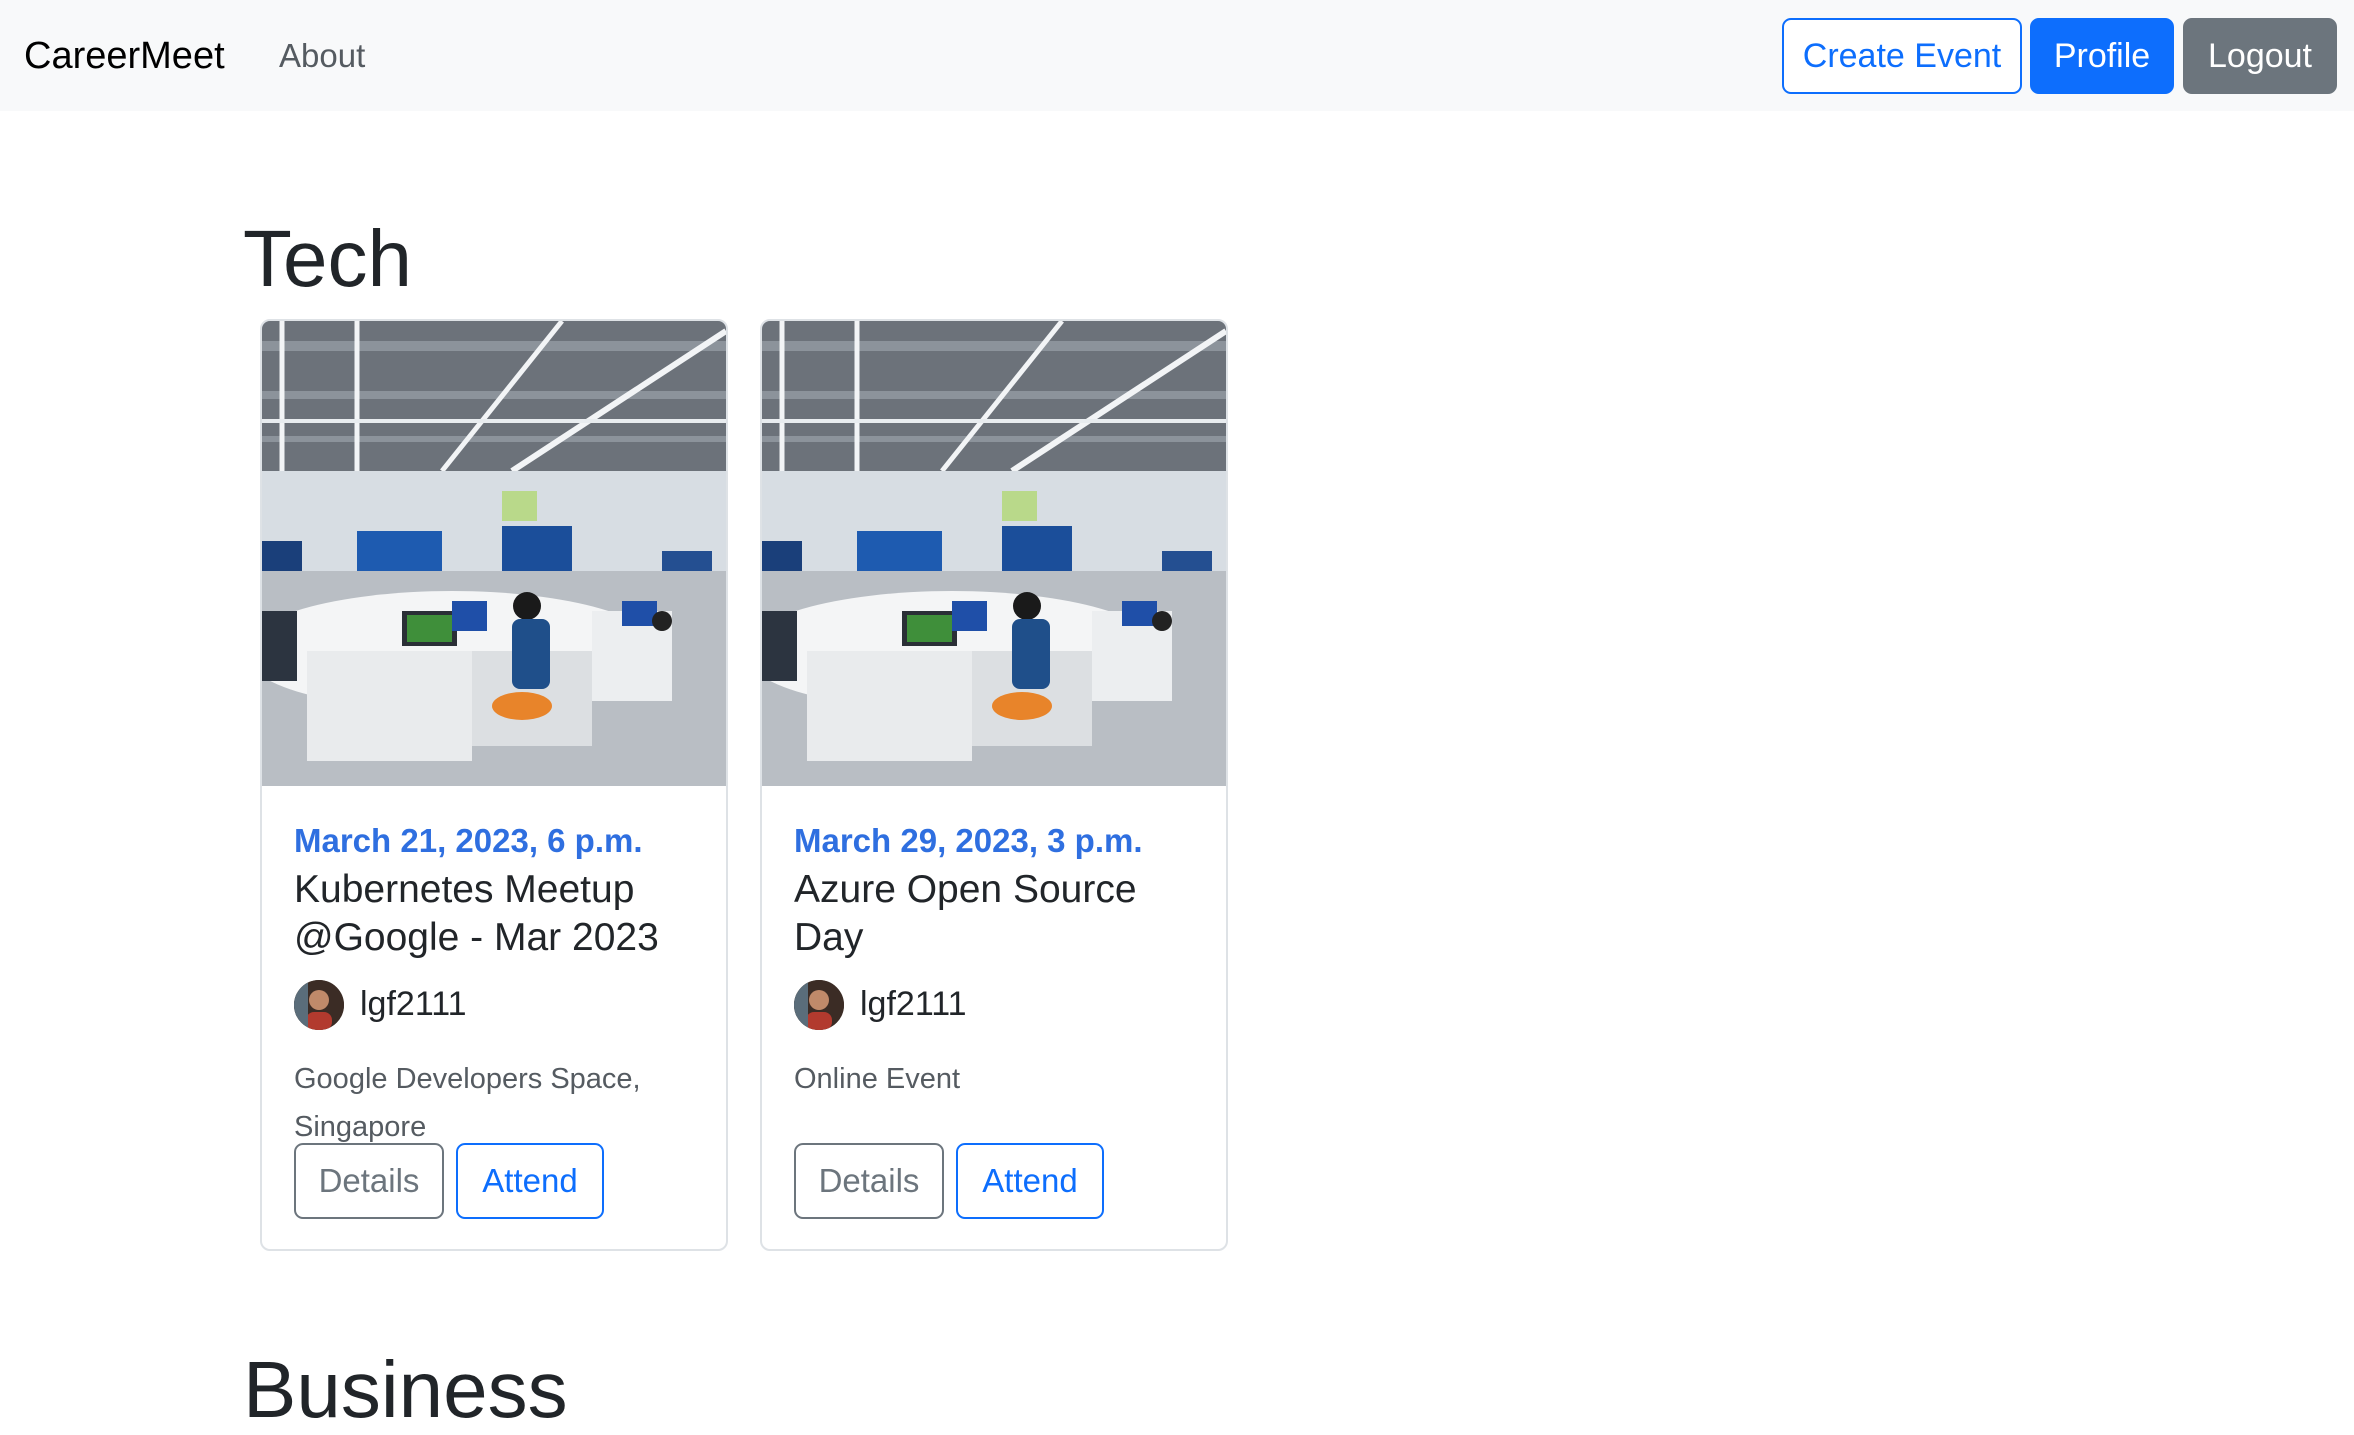 The height and width of the screenshot is (1435, 2354). What do you see at coordinates (999, 914) in the screenshot?
I see `event-title: Azure Open Source Day` at bounding box center [999, 914].